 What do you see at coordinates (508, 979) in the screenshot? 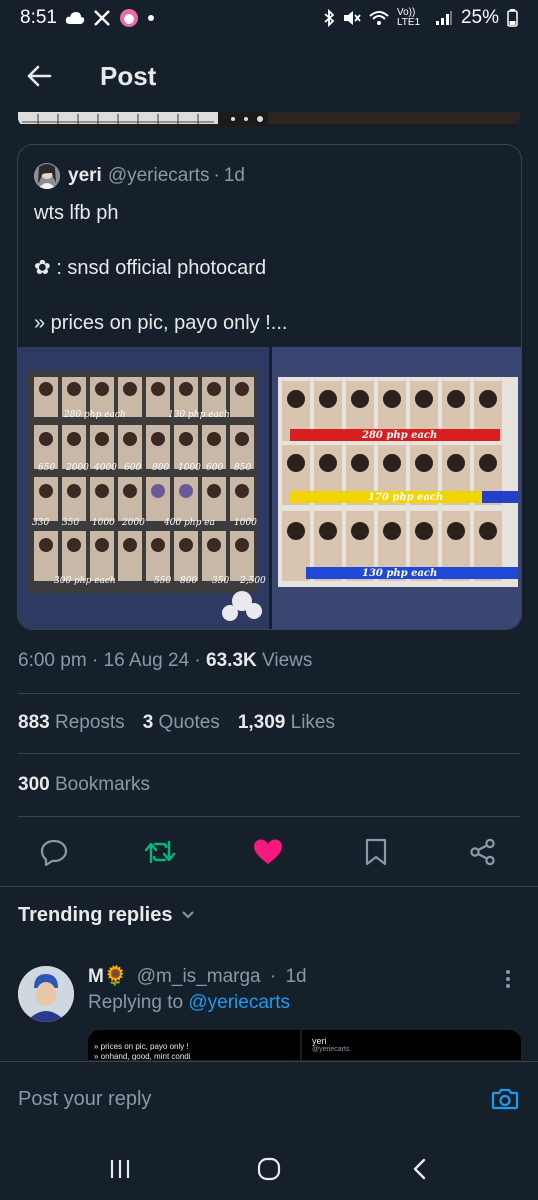
I see `more-options-icon` at bounding box center [508, 979].